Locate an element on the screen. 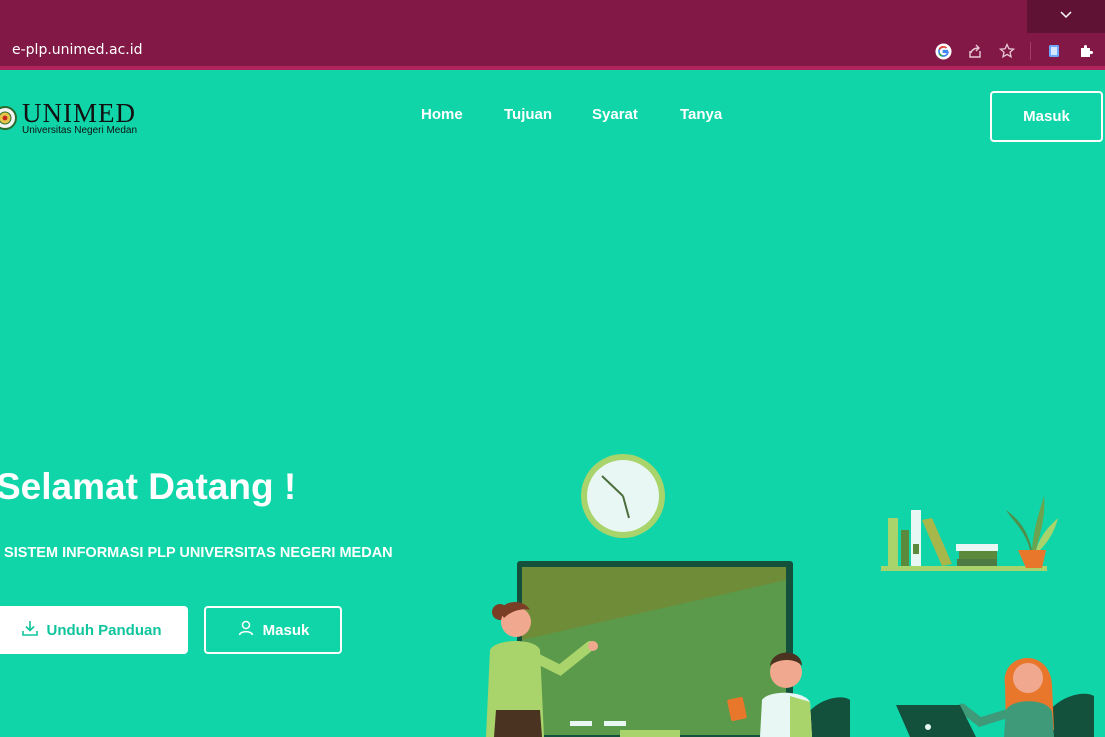  nav-item-syarat: Syarat is located at coordinates (615, 114).